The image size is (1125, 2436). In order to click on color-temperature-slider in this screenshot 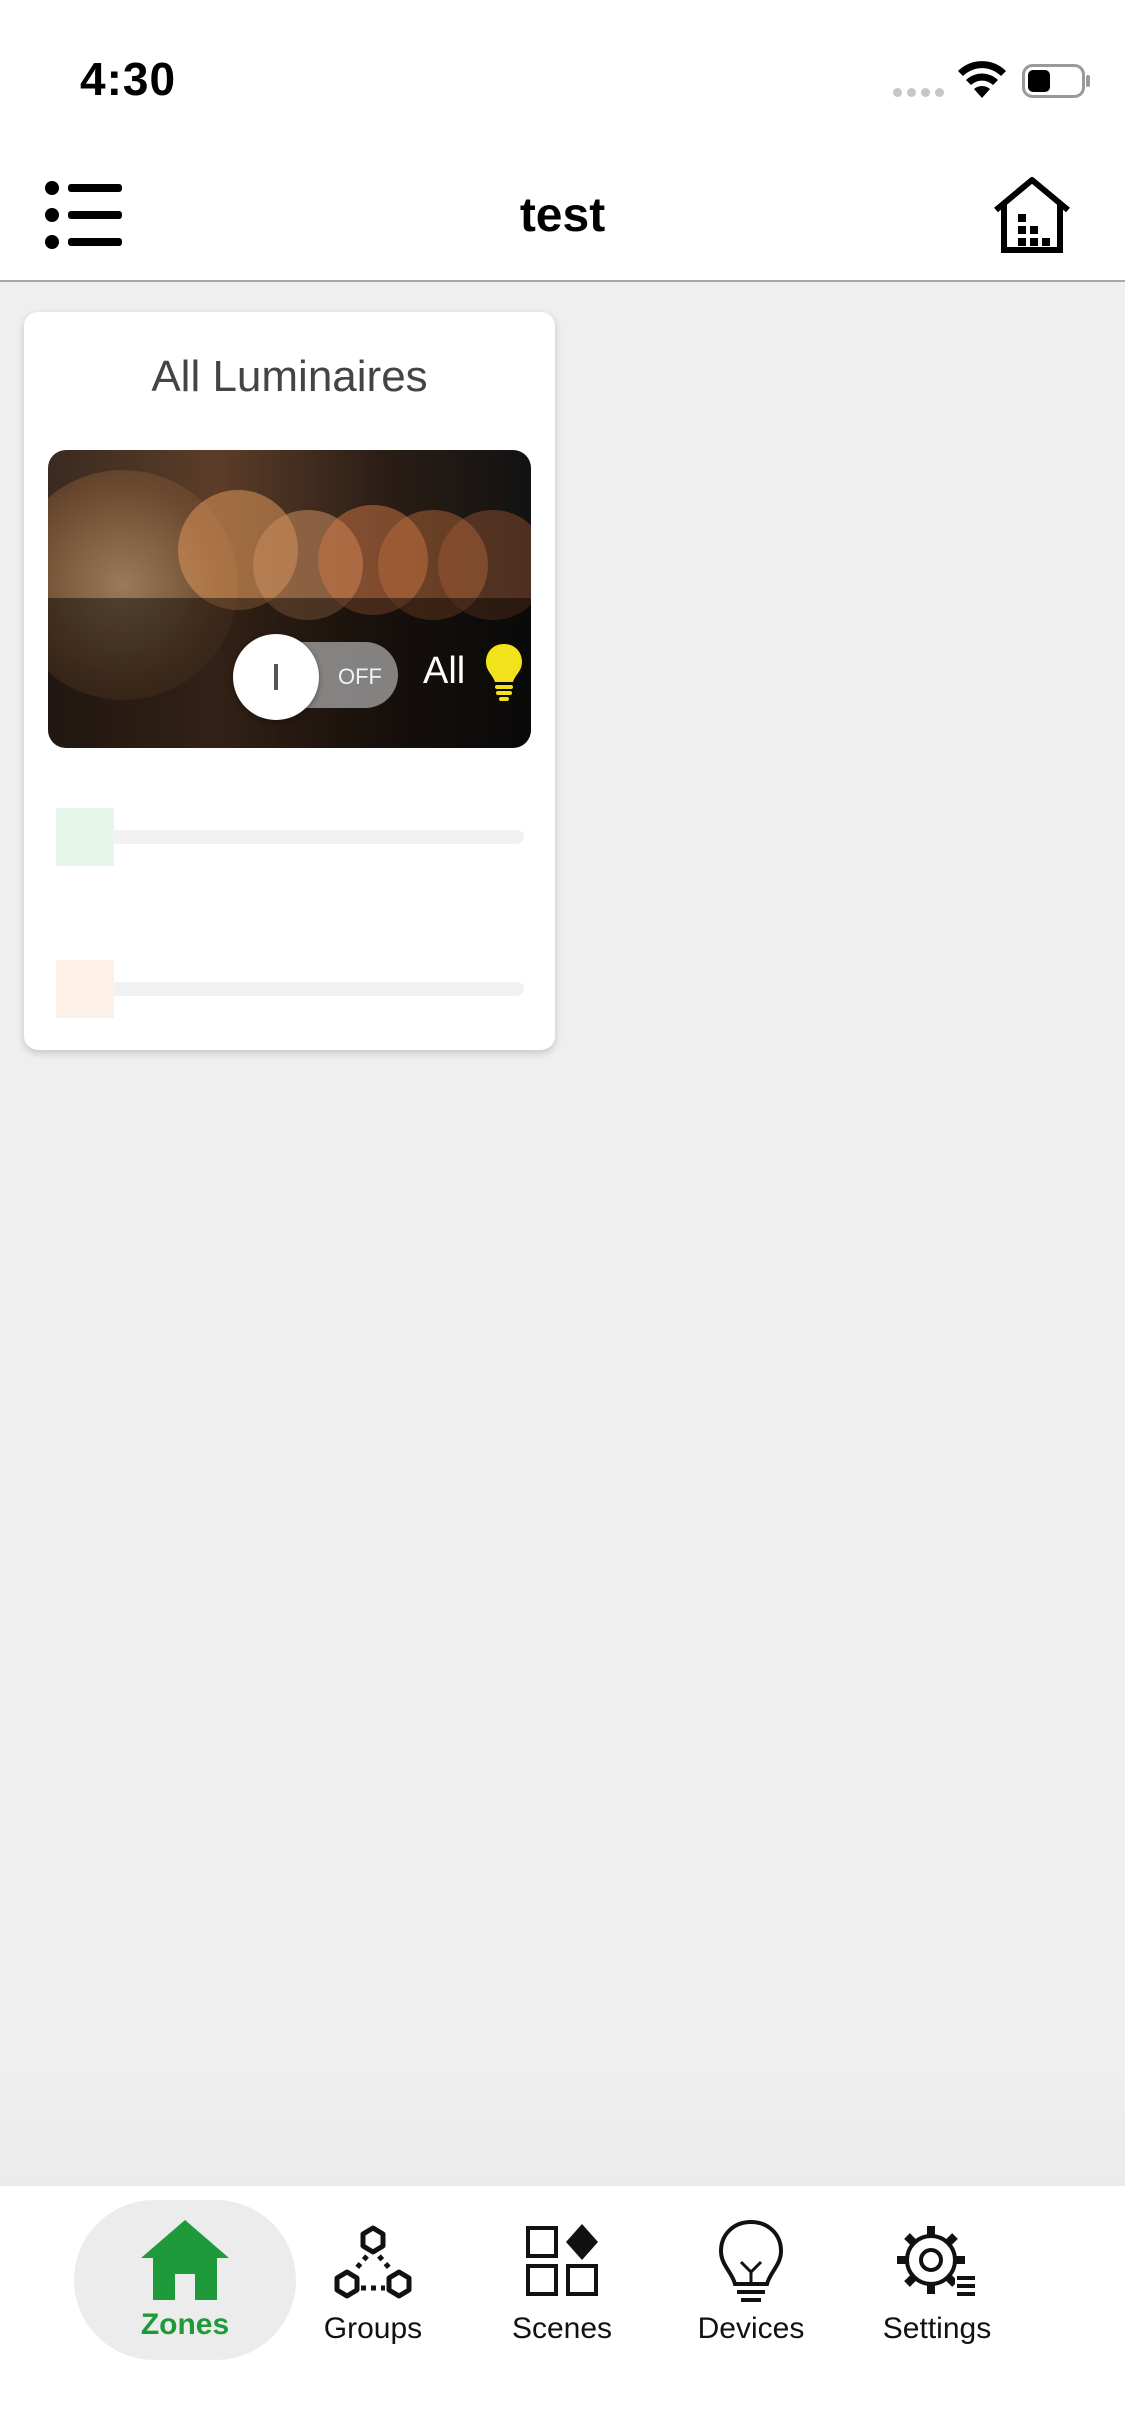, I will do `click(290, 990)`.